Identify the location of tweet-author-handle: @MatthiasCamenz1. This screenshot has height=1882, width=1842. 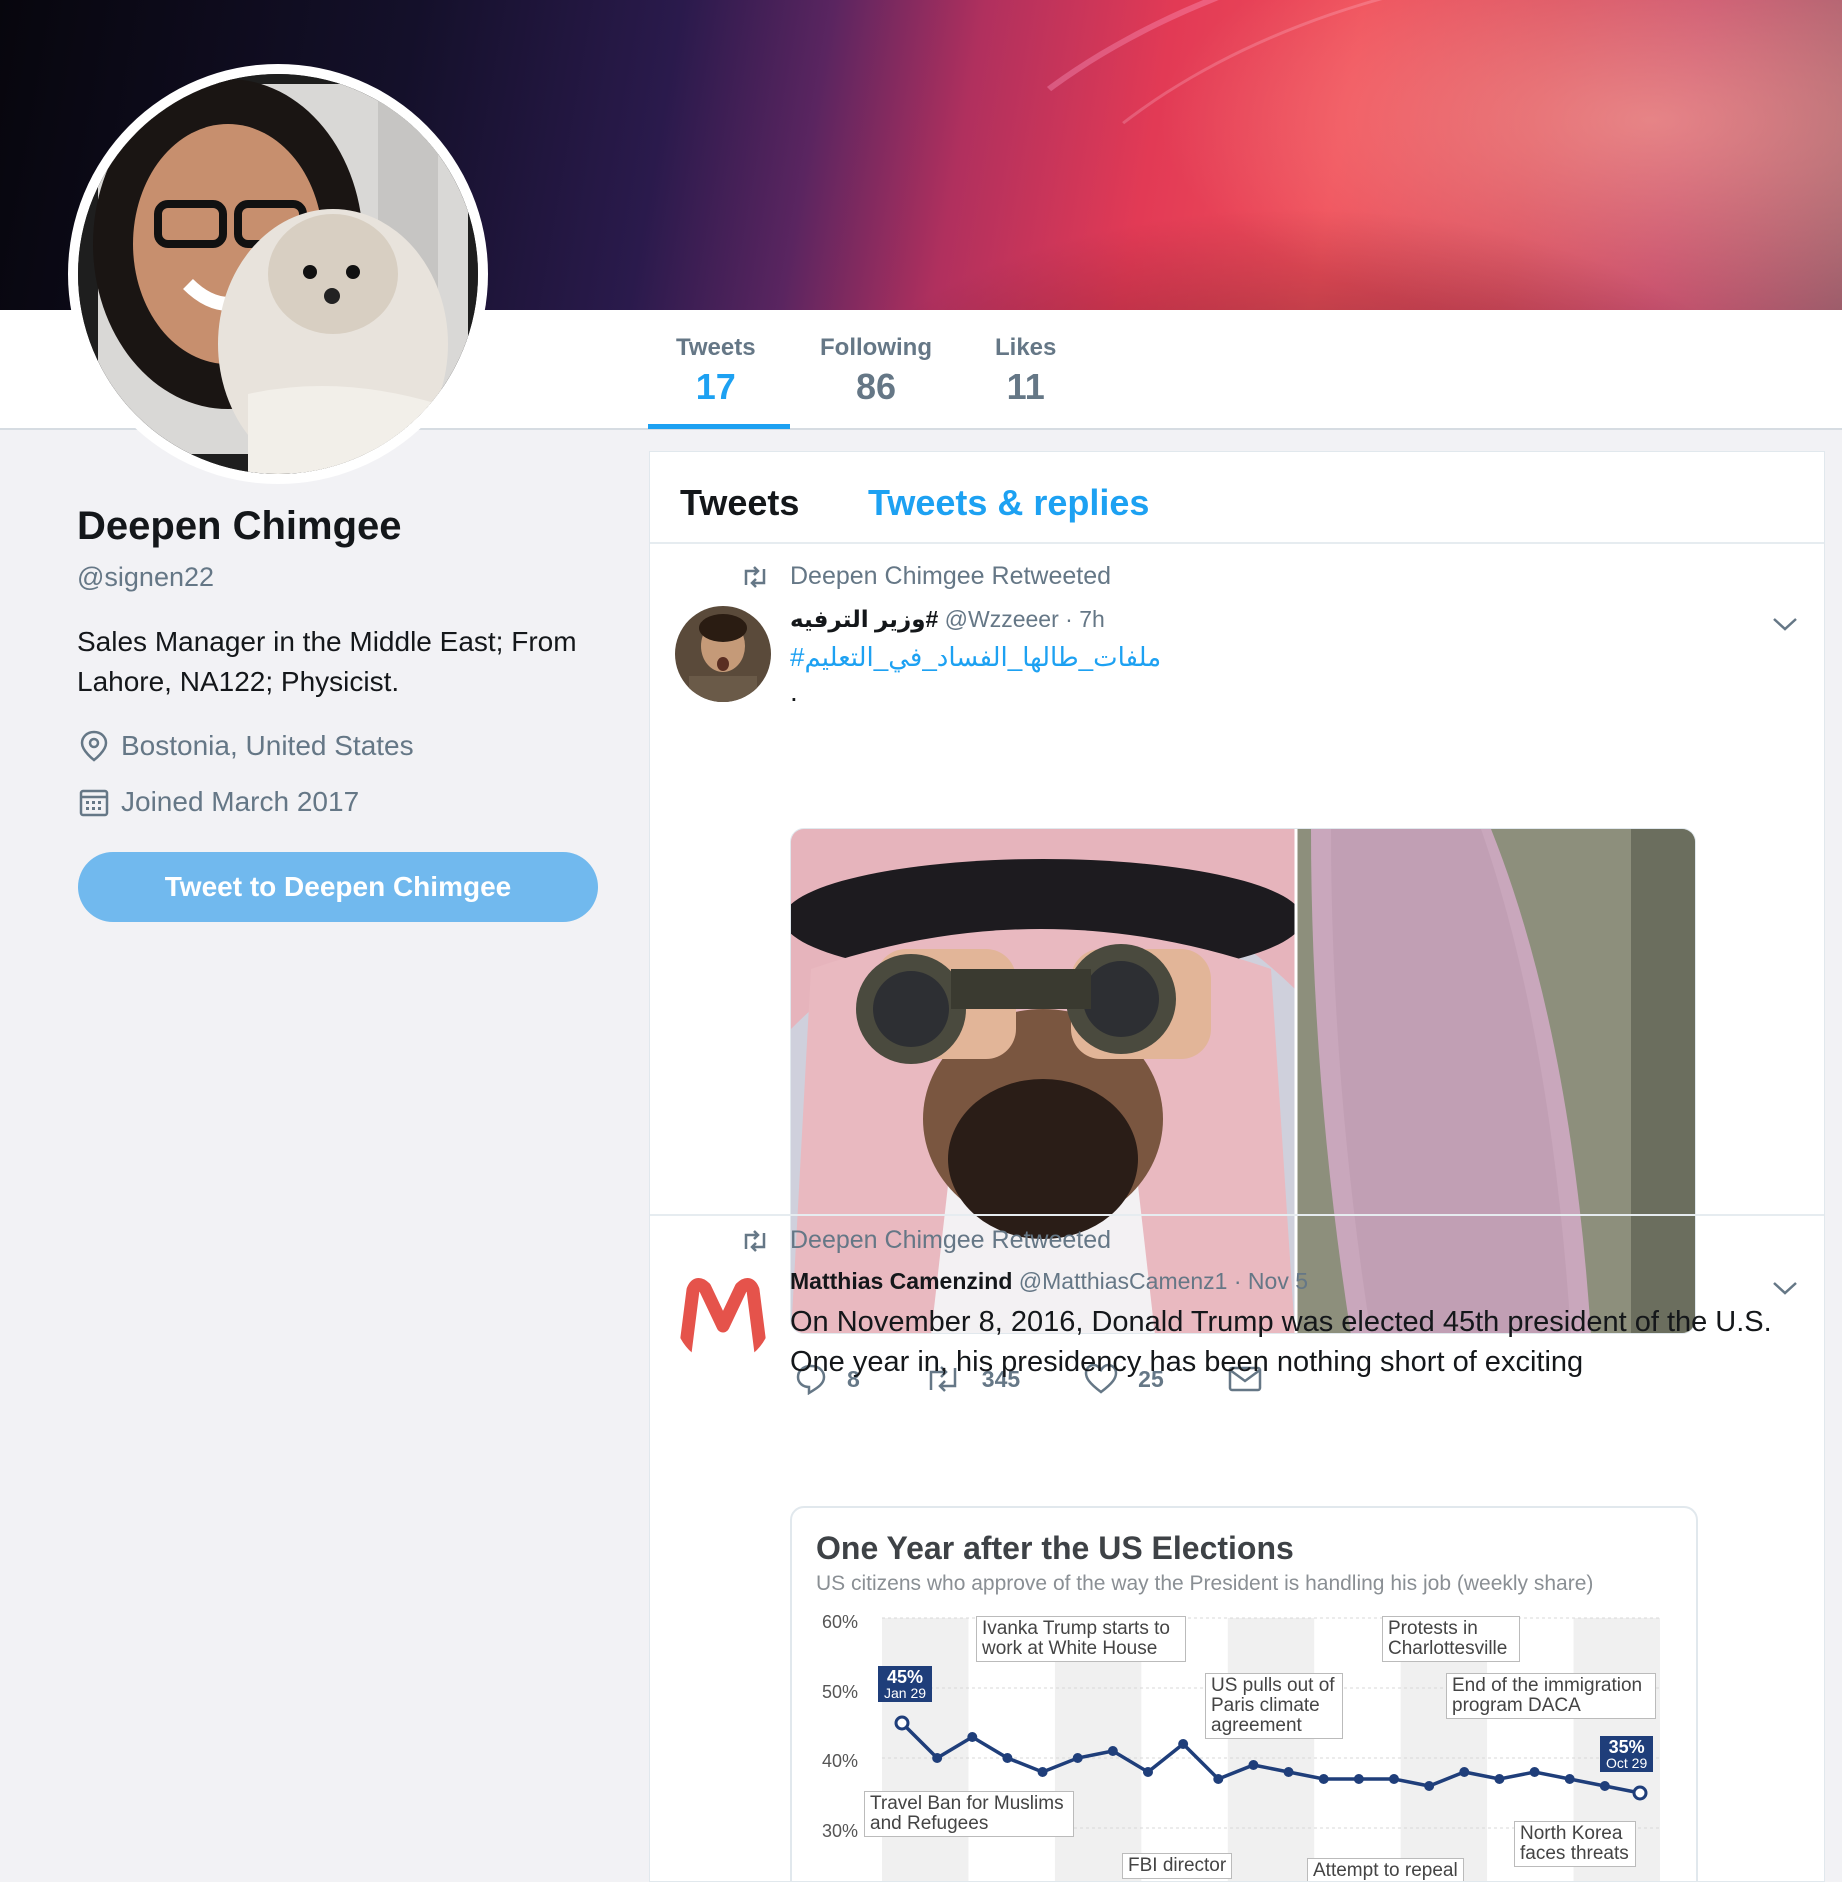
(1123, 1281).